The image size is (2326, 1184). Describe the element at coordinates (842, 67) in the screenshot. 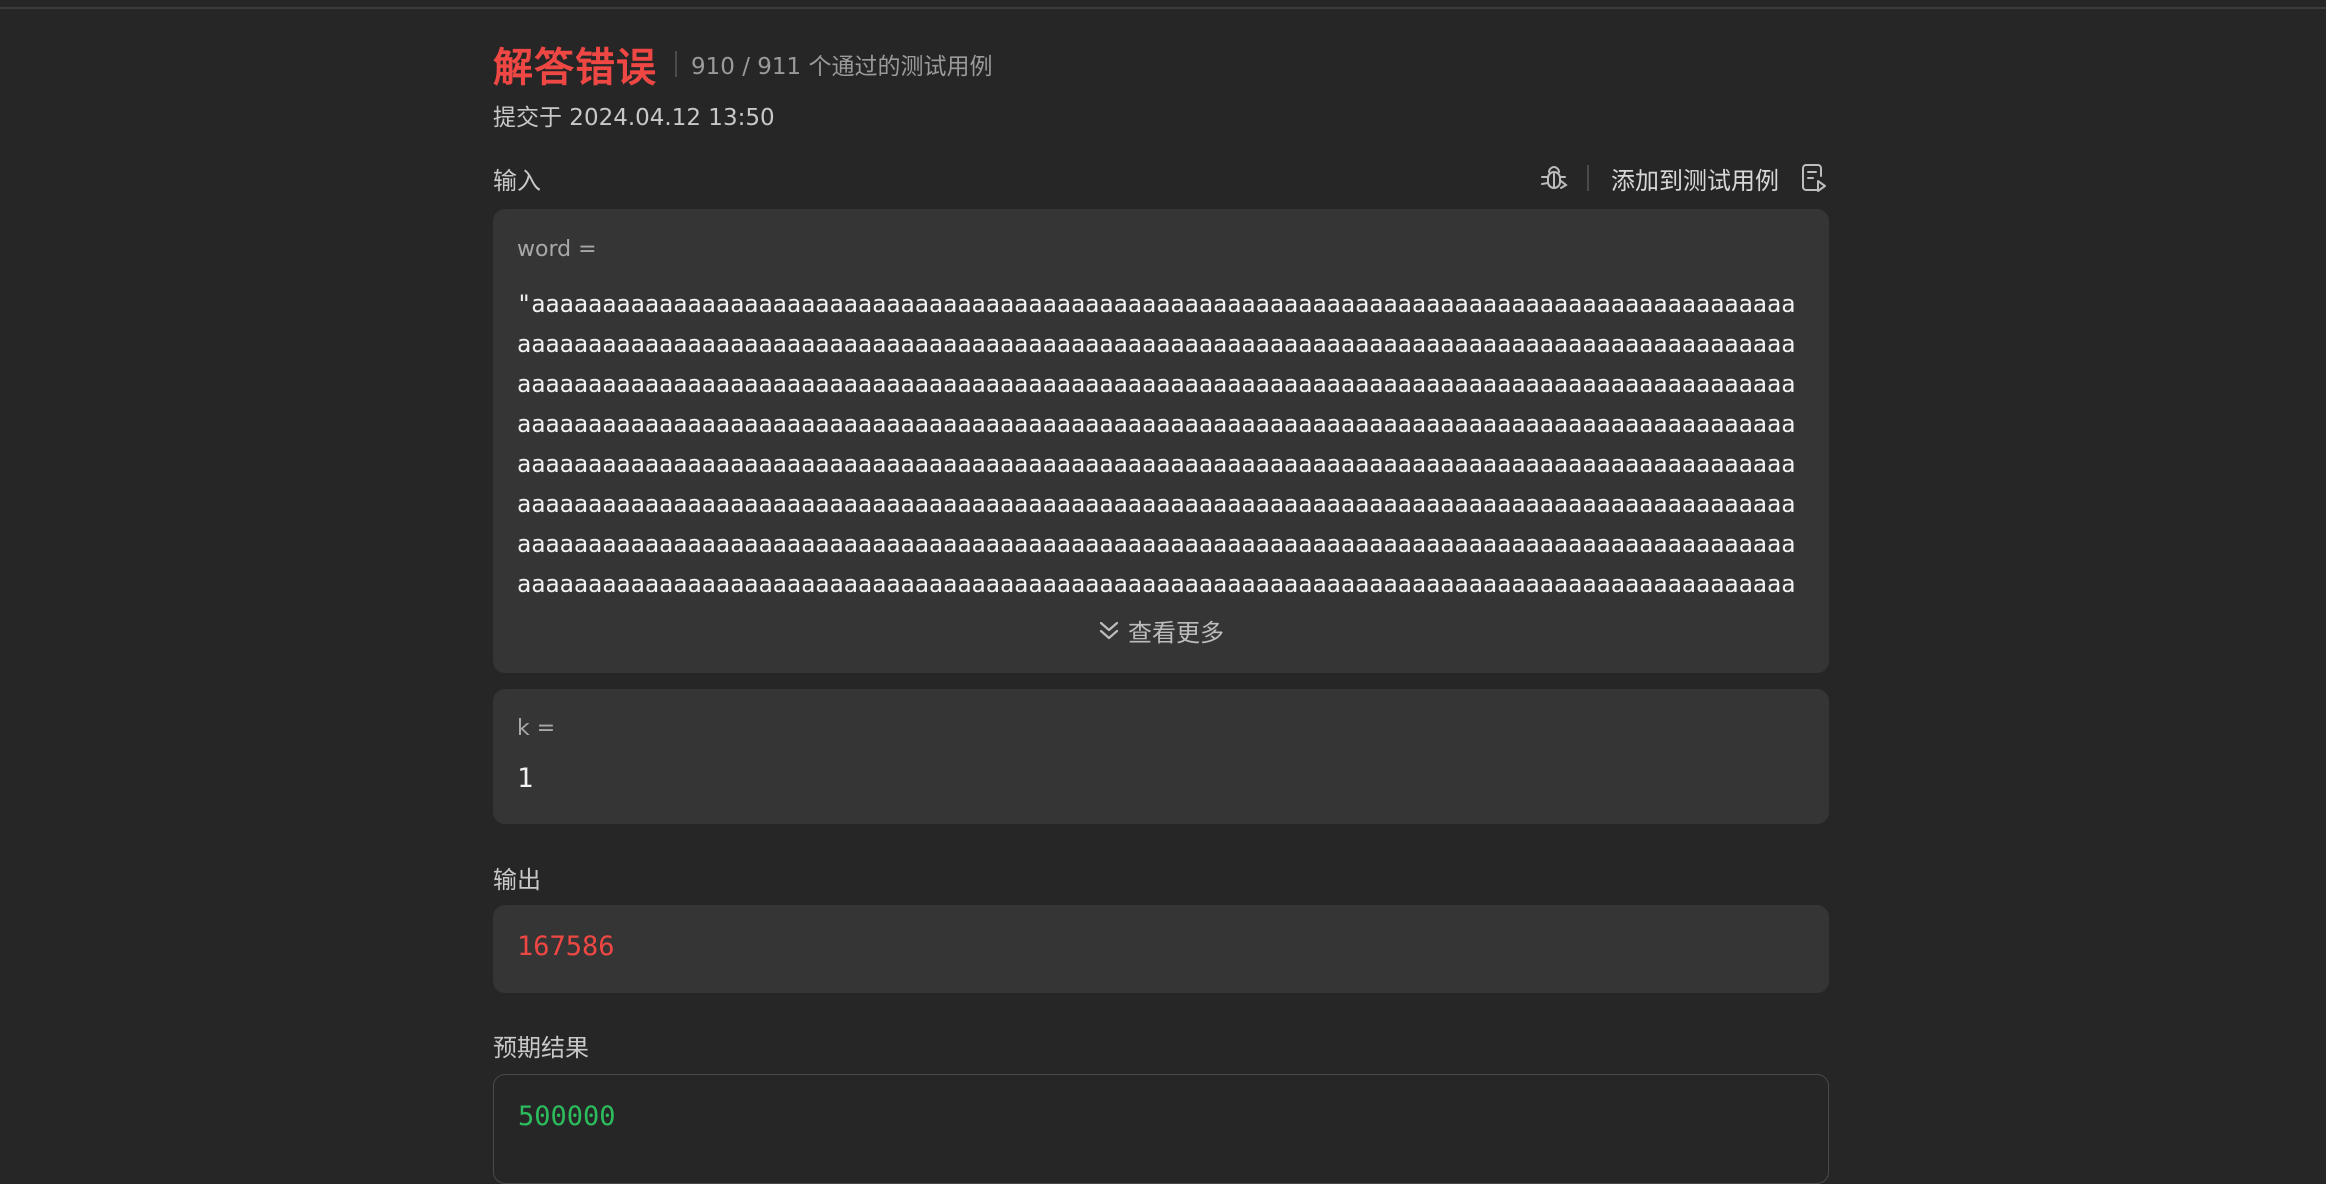

I see `passed-cases-count: 910 / 911 个通过的测试用例` at that location.